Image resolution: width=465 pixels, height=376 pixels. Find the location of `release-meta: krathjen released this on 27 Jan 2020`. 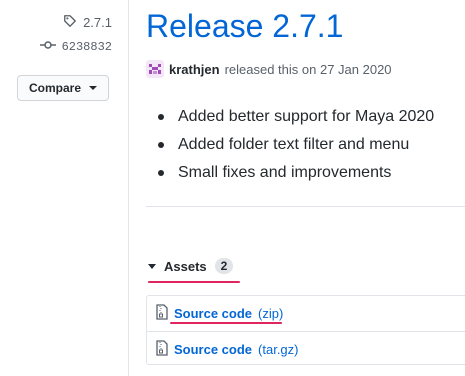

release-meta: krathjen released this on 27 Jan 2020 is located at coordinates (269, 69).